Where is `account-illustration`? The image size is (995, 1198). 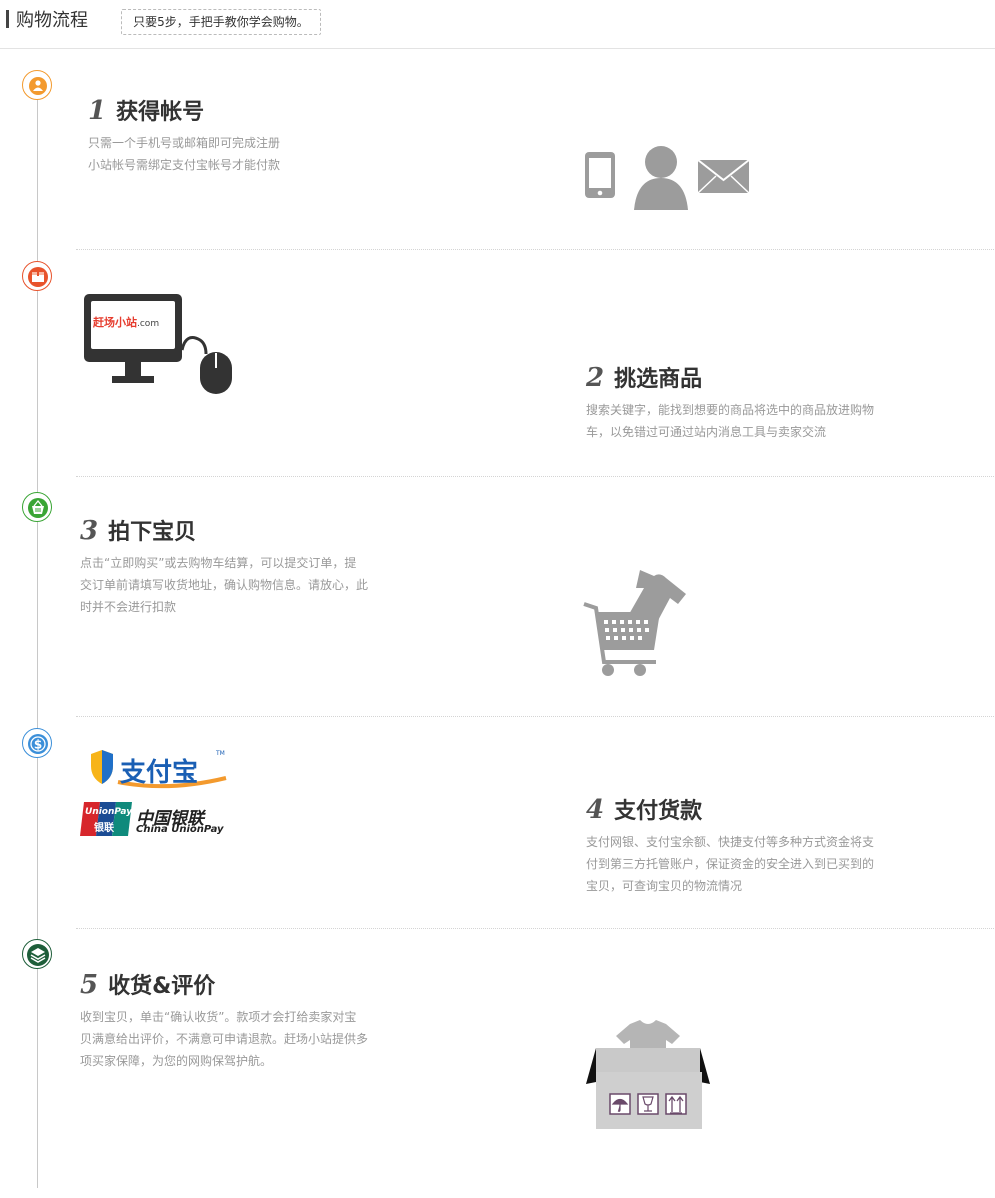
account-illustration is located at coordinates (669, 180).